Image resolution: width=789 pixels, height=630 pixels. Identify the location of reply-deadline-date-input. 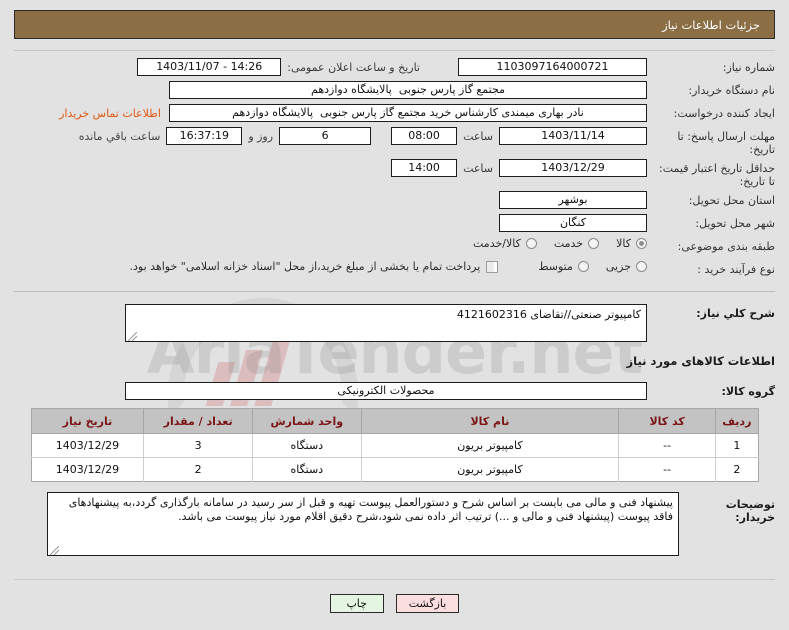
(573, 136).